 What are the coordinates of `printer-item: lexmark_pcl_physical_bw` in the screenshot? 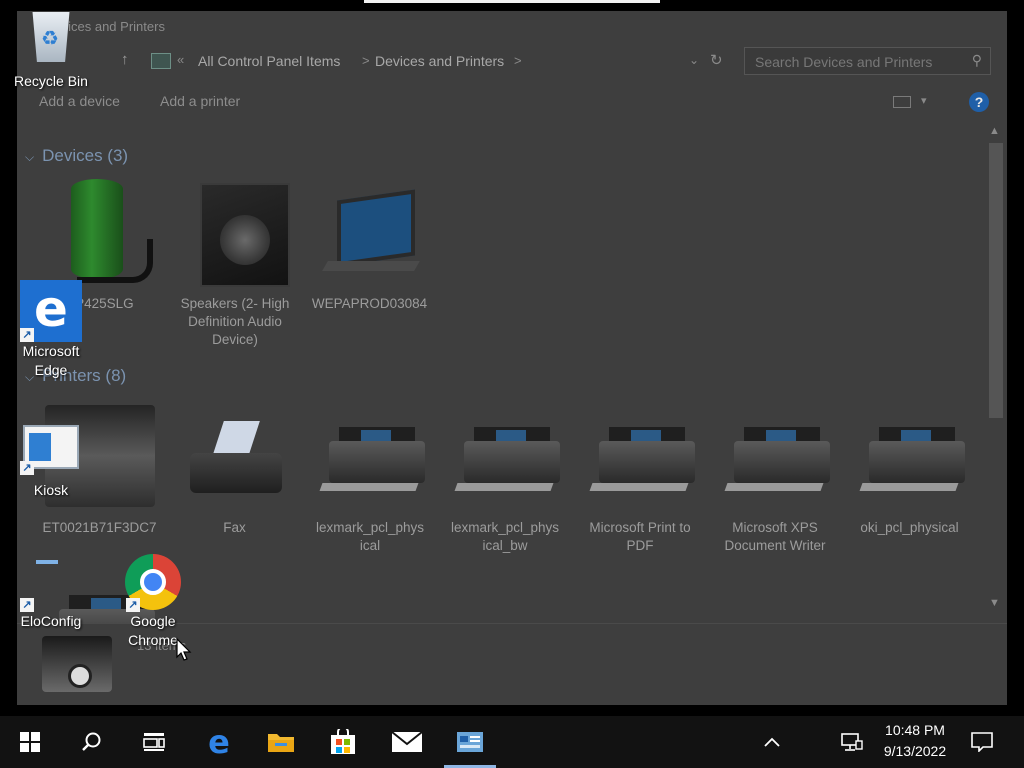 It's located at (504, 479).